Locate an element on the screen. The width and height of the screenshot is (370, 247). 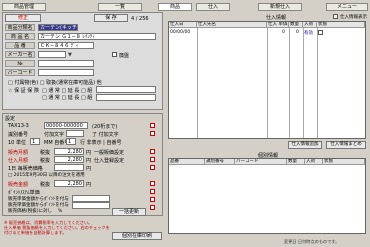
section-label: 商品分類名 is located at coordinates (20, 27).